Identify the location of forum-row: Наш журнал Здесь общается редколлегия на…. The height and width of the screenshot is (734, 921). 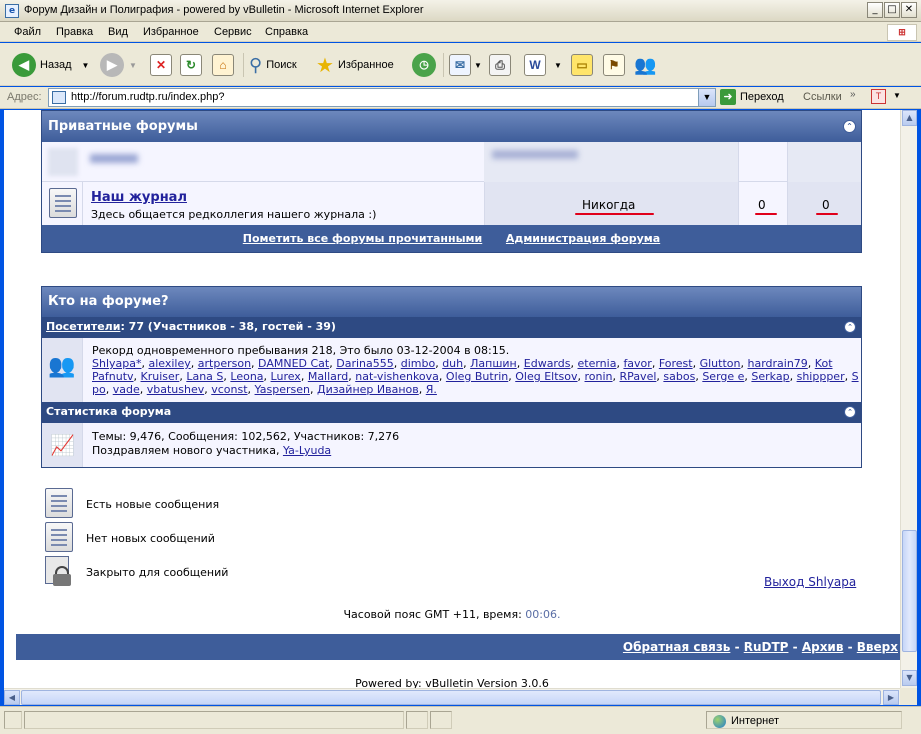
(451, 203).